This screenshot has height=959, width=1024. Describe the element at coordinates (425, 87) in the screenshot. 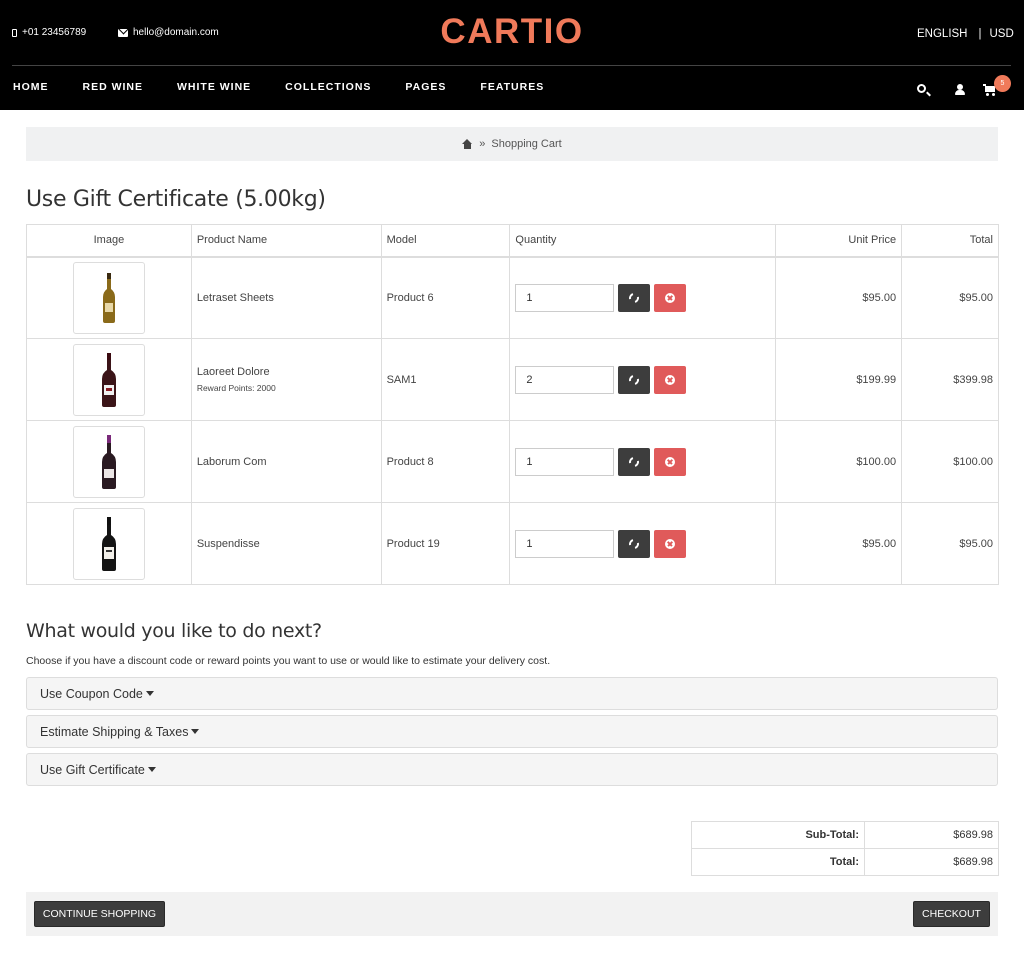

I see `nav-pages: PAGES` at that location.